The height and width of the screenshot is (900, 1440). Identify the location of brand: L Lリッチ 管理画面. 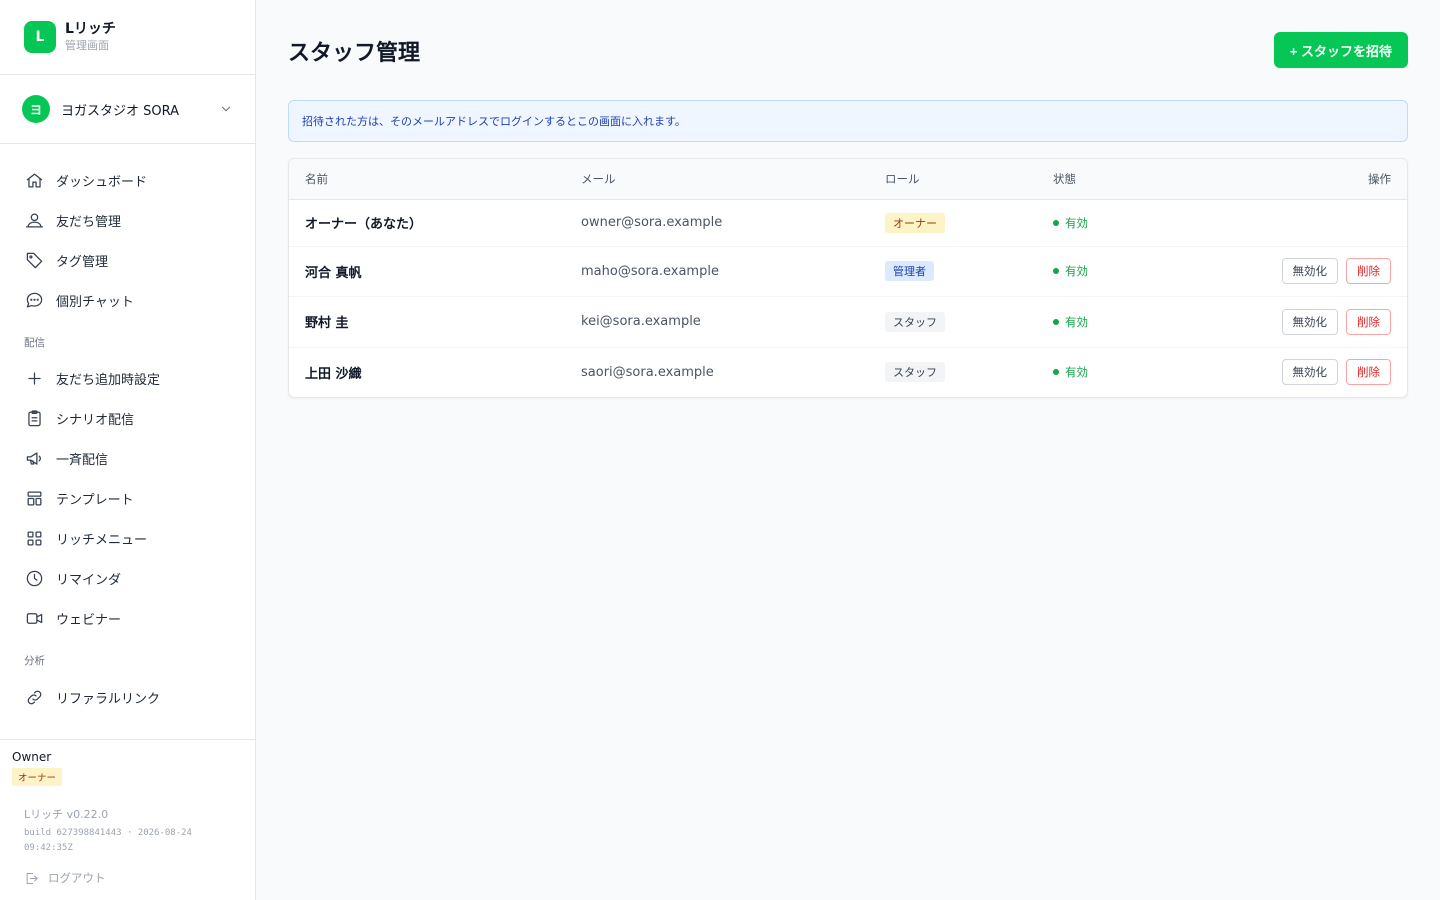
(127, 37).